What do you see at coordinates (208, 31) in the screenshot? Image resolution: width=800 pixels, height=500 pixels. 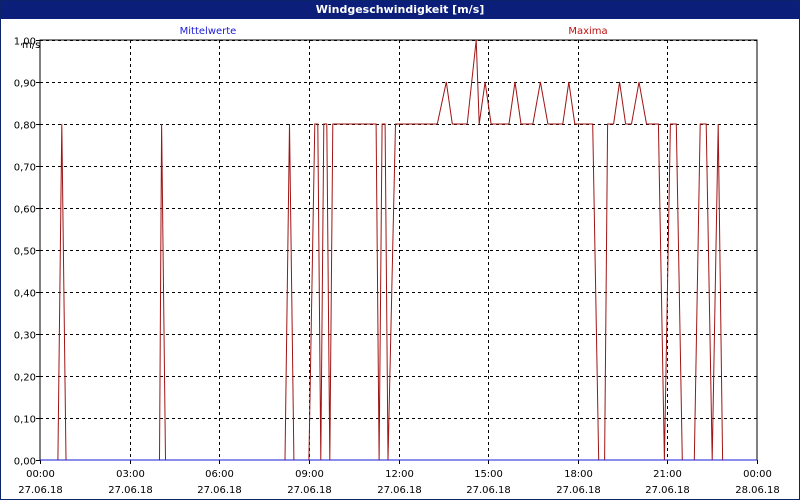 I see `legend-mittelwerte: Mittelwerte` at bounding box center [208, 31].